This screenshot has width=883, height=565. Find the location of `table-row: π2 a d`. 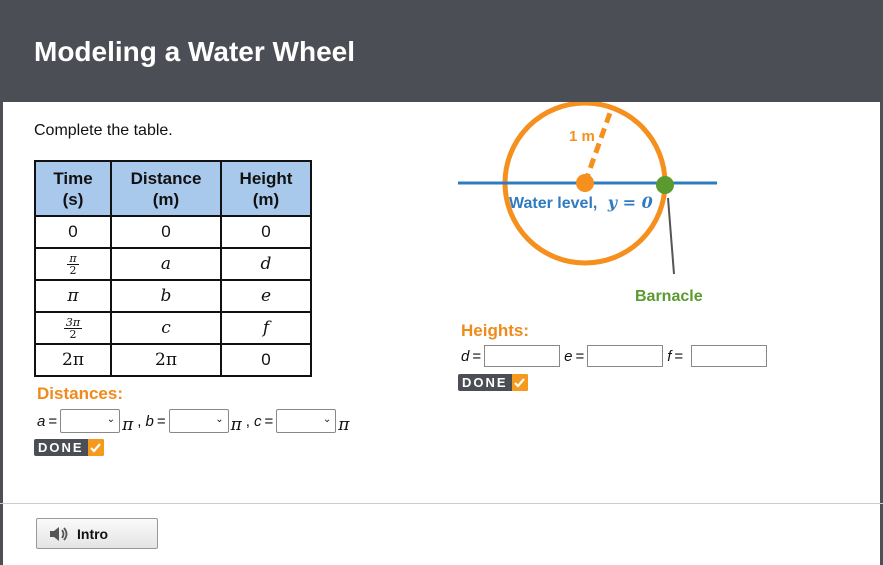

table-row: π2 a d is located at coordinates (173, 264).